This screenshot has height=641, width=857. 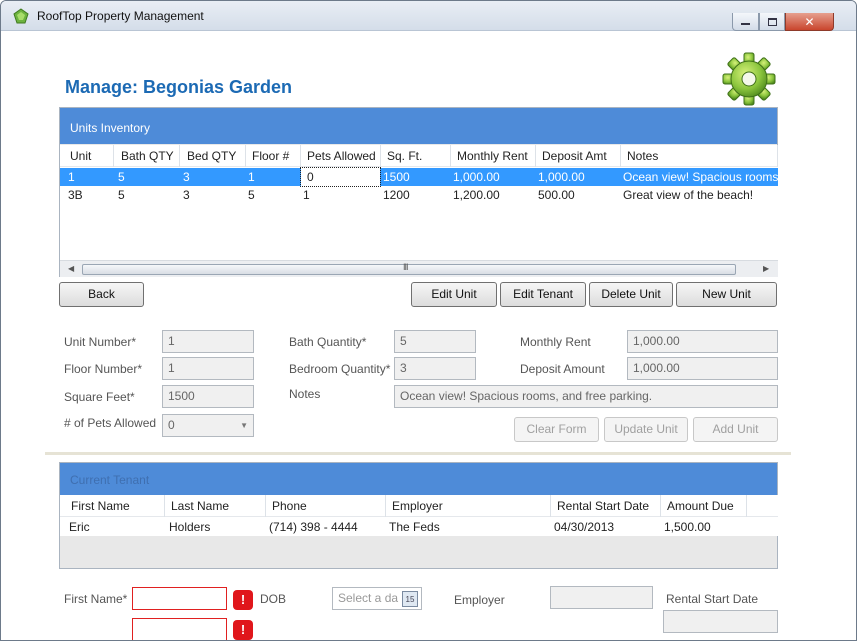 What do you see at coordinates (215, 506) in the screenshot?
I see `column-header-last-name: Last Name` at bounding box center [215, 506].